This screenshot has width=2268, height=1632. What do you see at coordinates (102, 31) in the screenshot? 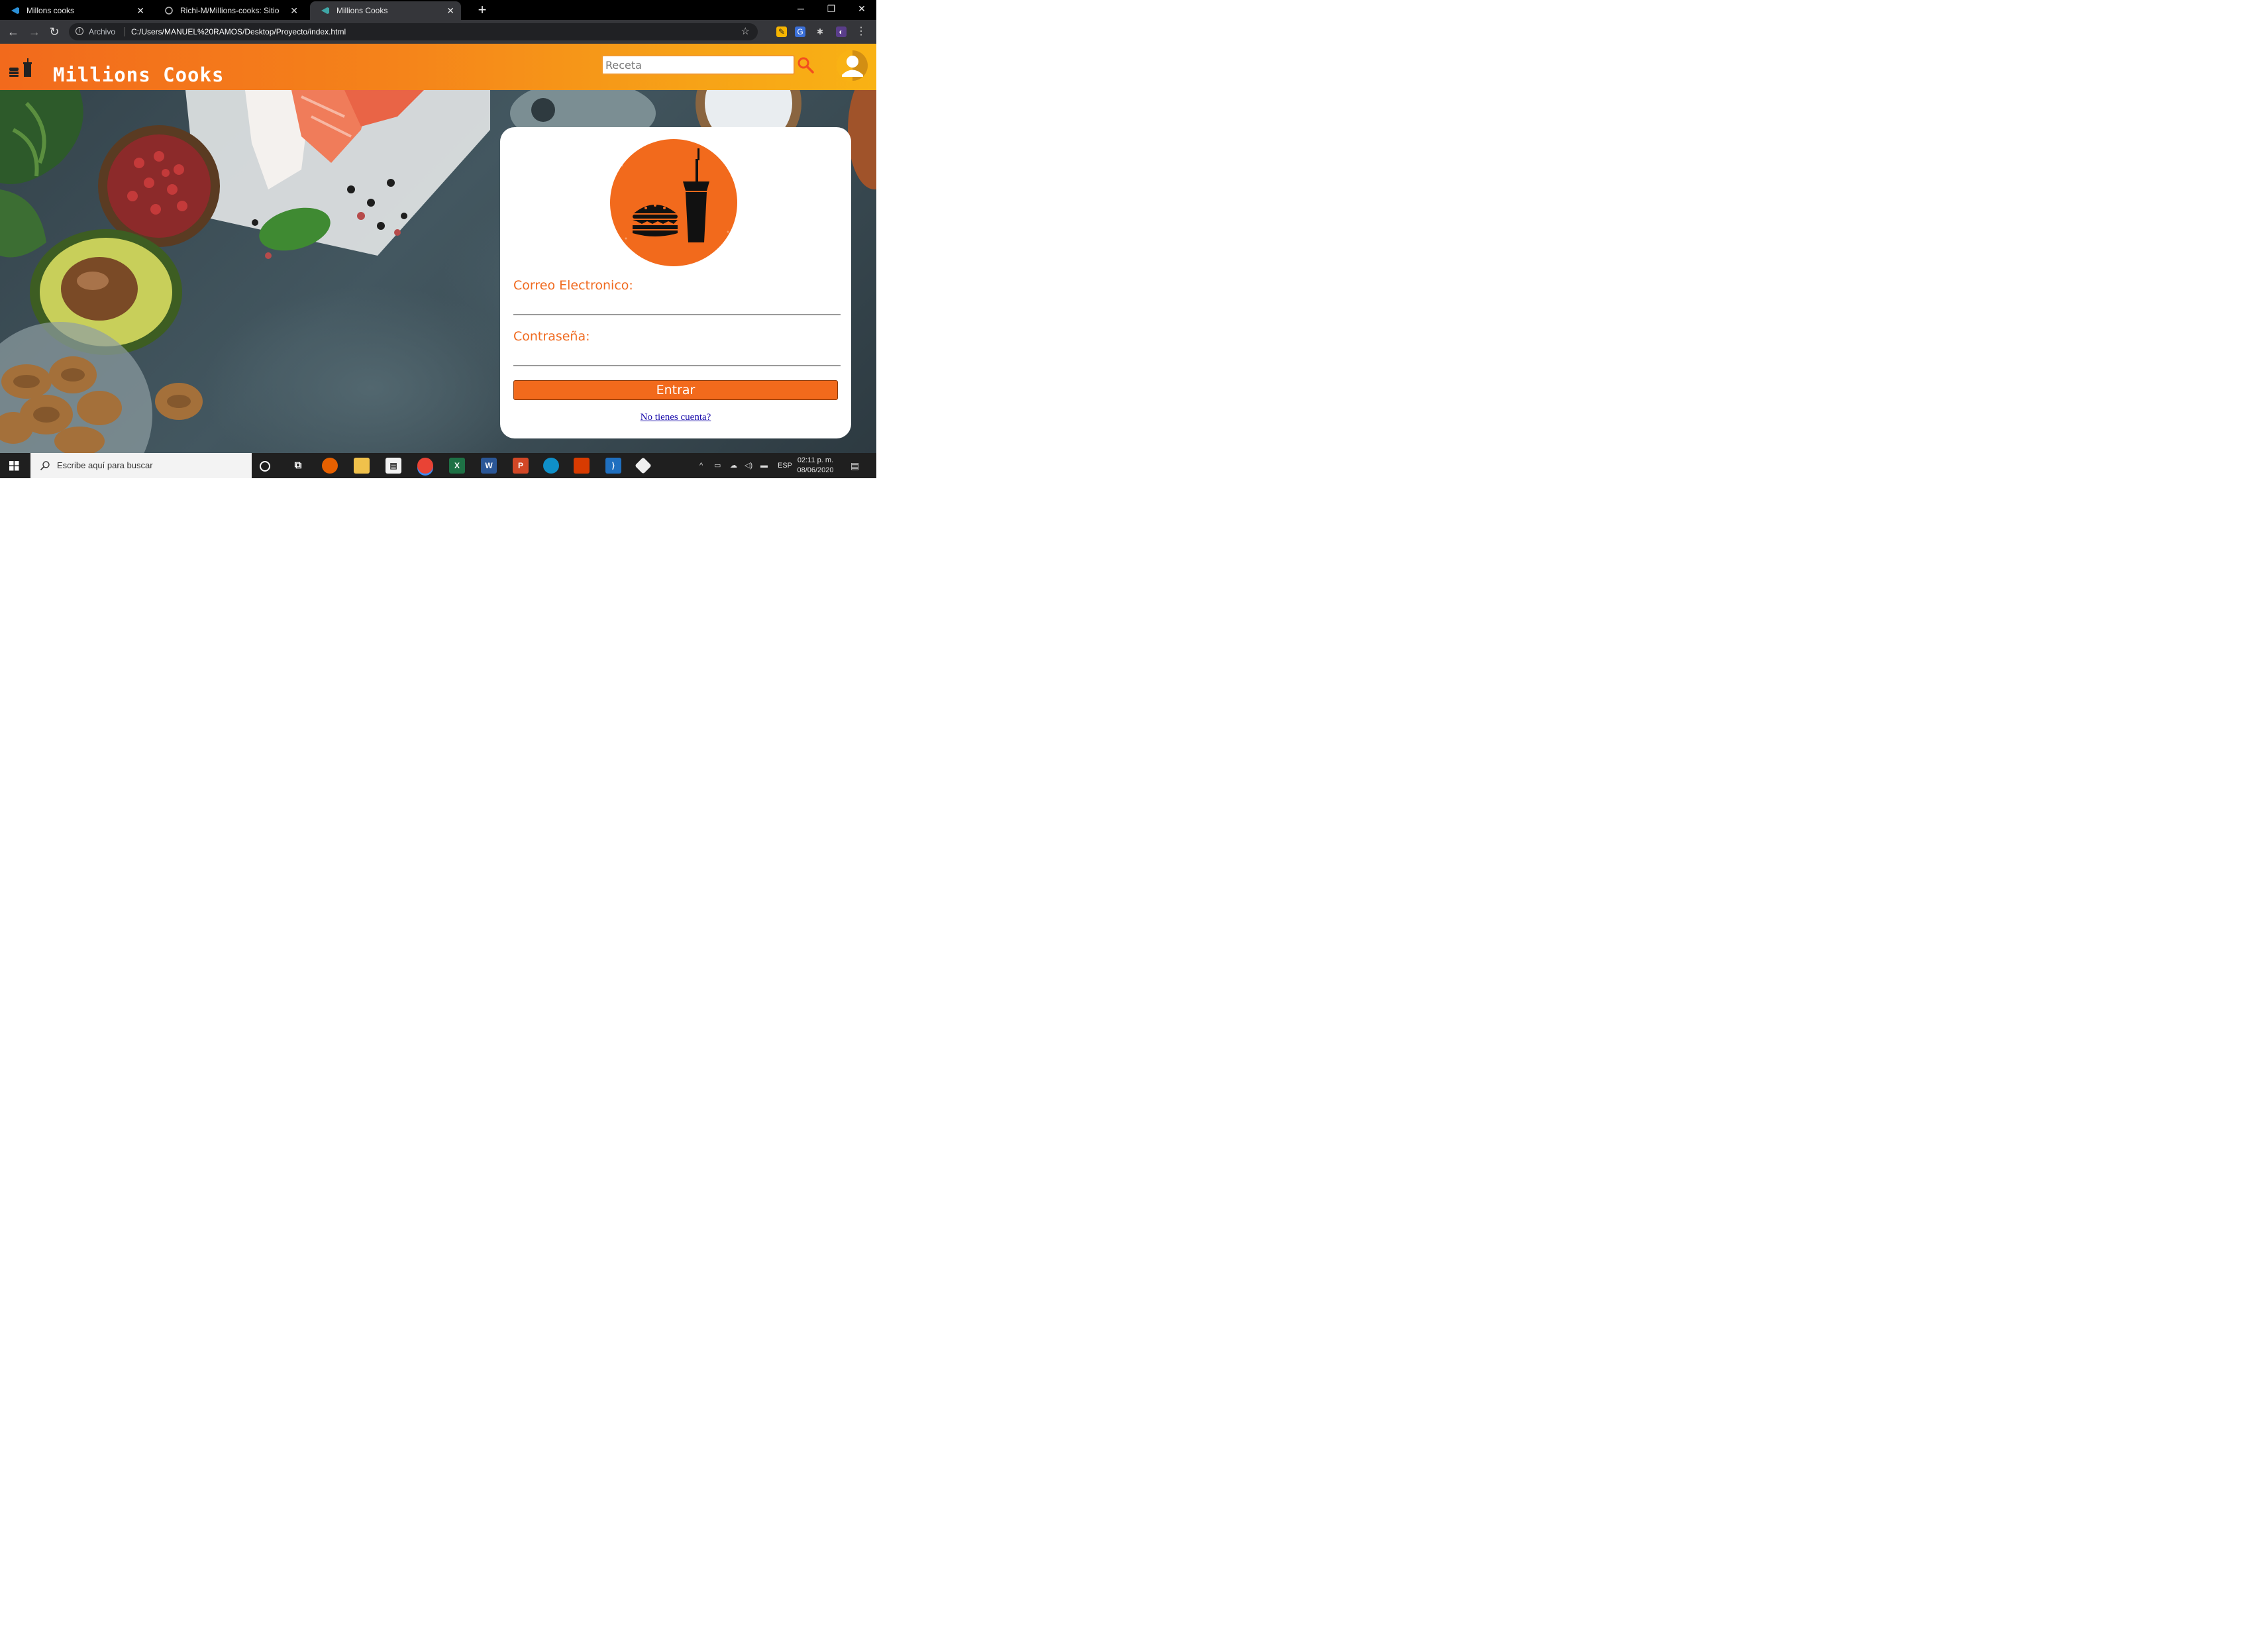
I see `scheme-label: Archivo` at bounding box center [102, 31].